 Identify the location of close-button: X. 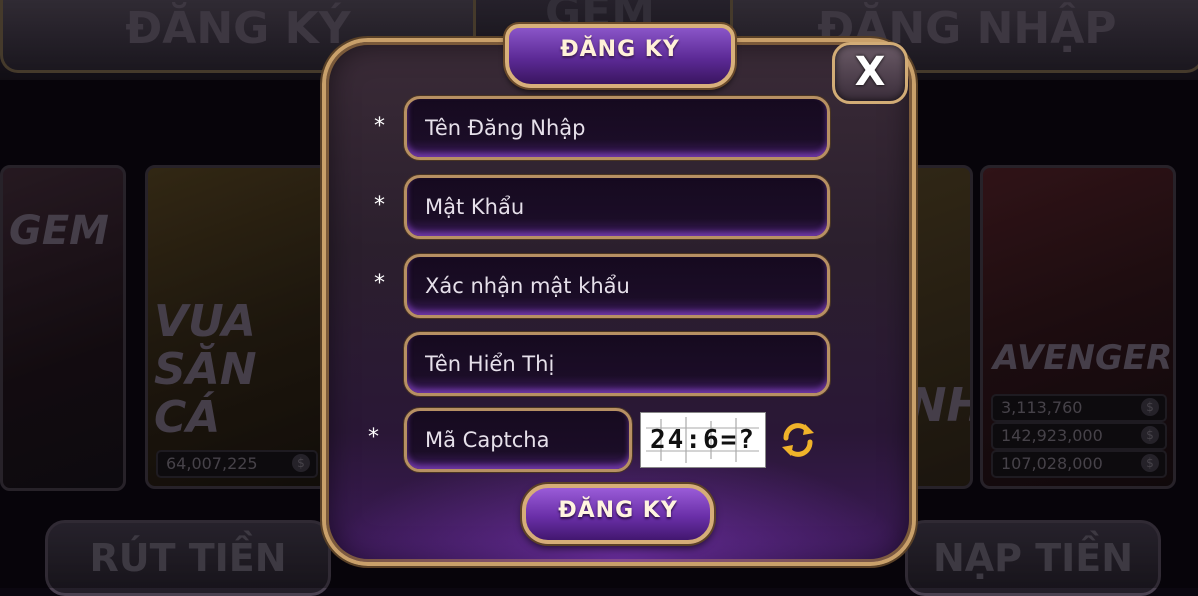
(870, 73).